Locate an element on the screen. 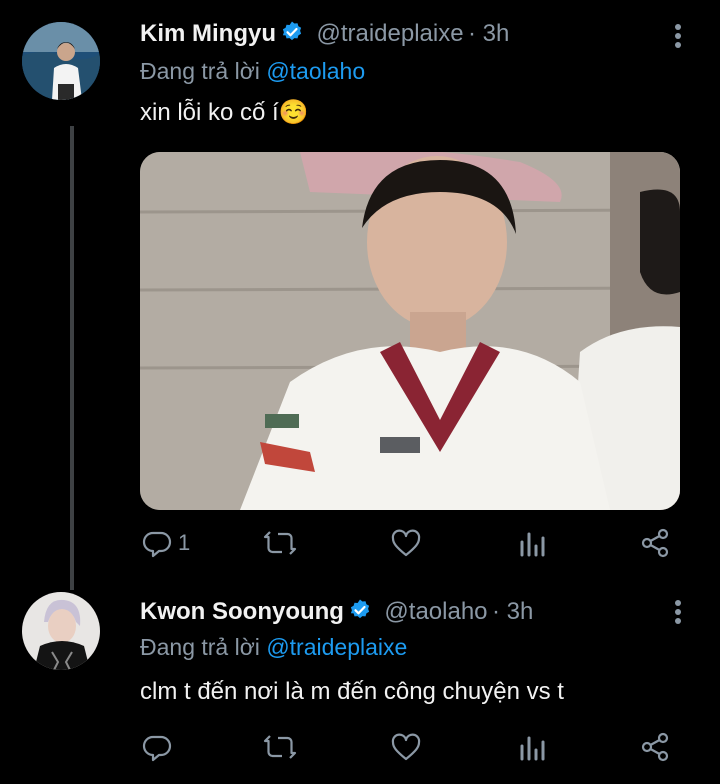 This screenshot has height=784, width=720. replying-to-mention: @traideplaixe is located at coordinates (336, 647).